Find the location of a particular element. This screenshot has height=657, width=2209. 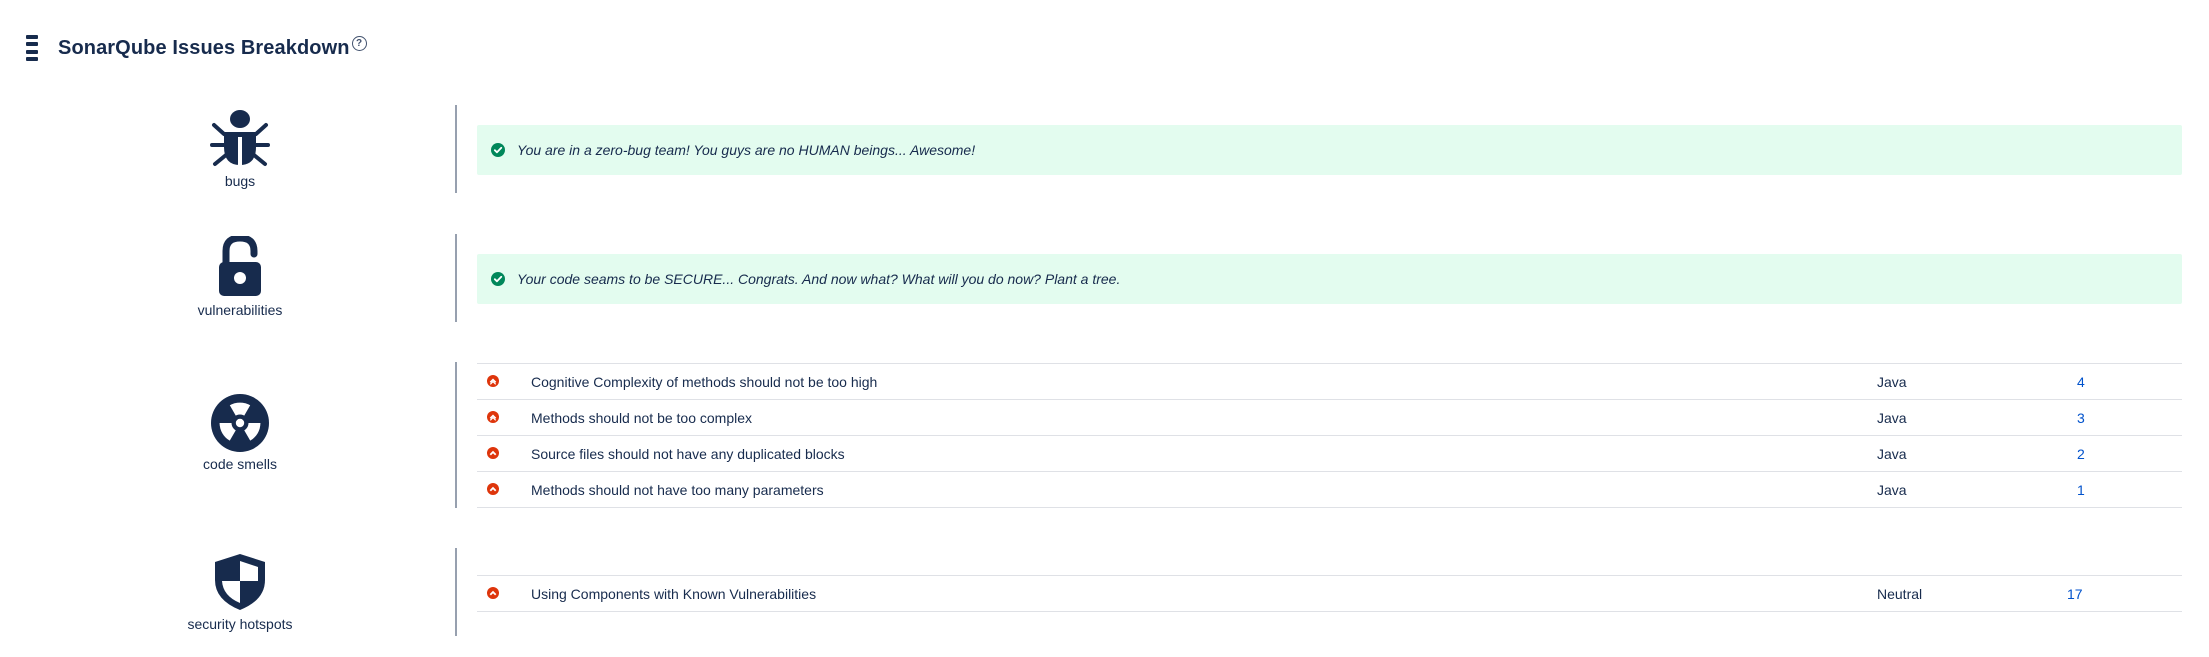

security-hotspots-category: security hotspots is located at coordinates (240, 592).